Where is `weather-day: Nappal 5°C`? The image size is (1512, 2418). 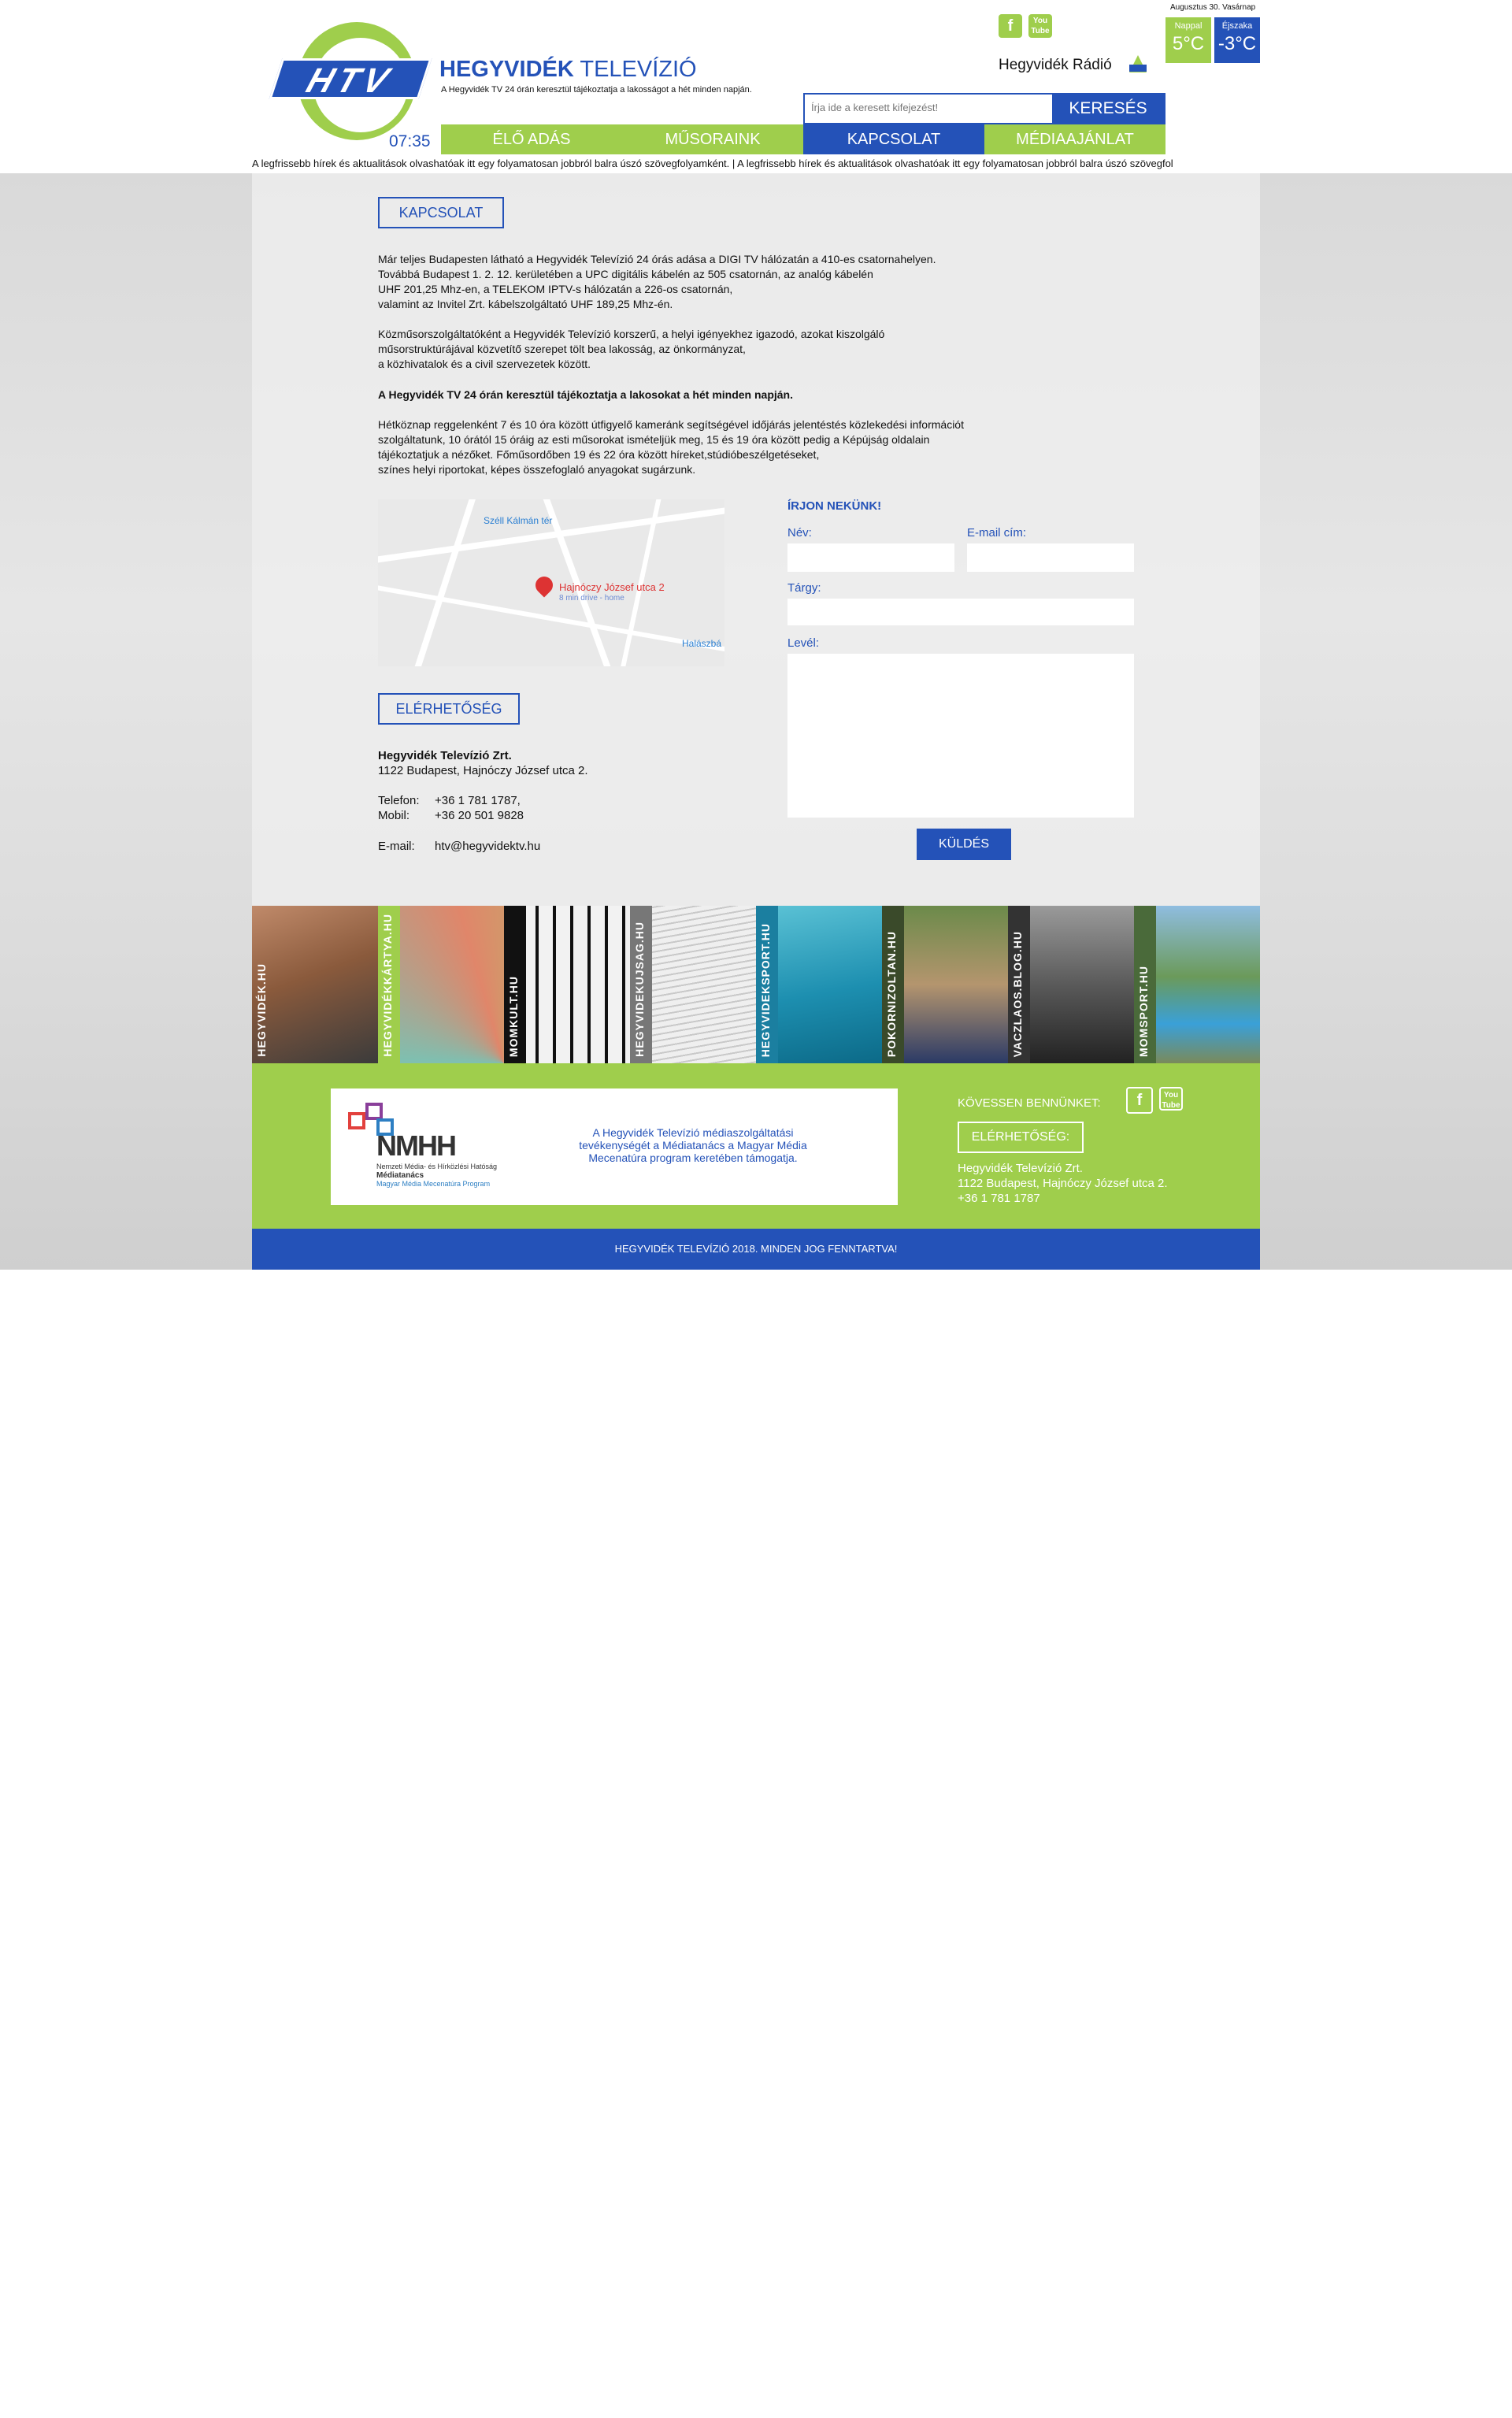 weather-day: Nappal 5°C is located at coordinates (1188, 40).